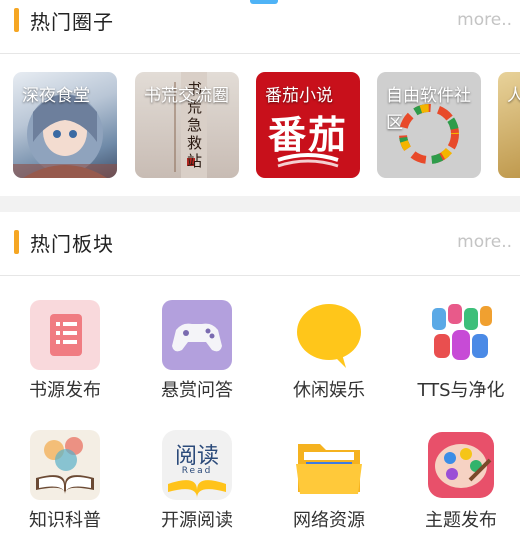 This screenshot has width=520, height=542. I want to click on board-item-open-reading: 阅读 Read 开源阅读, so click(197, 485).